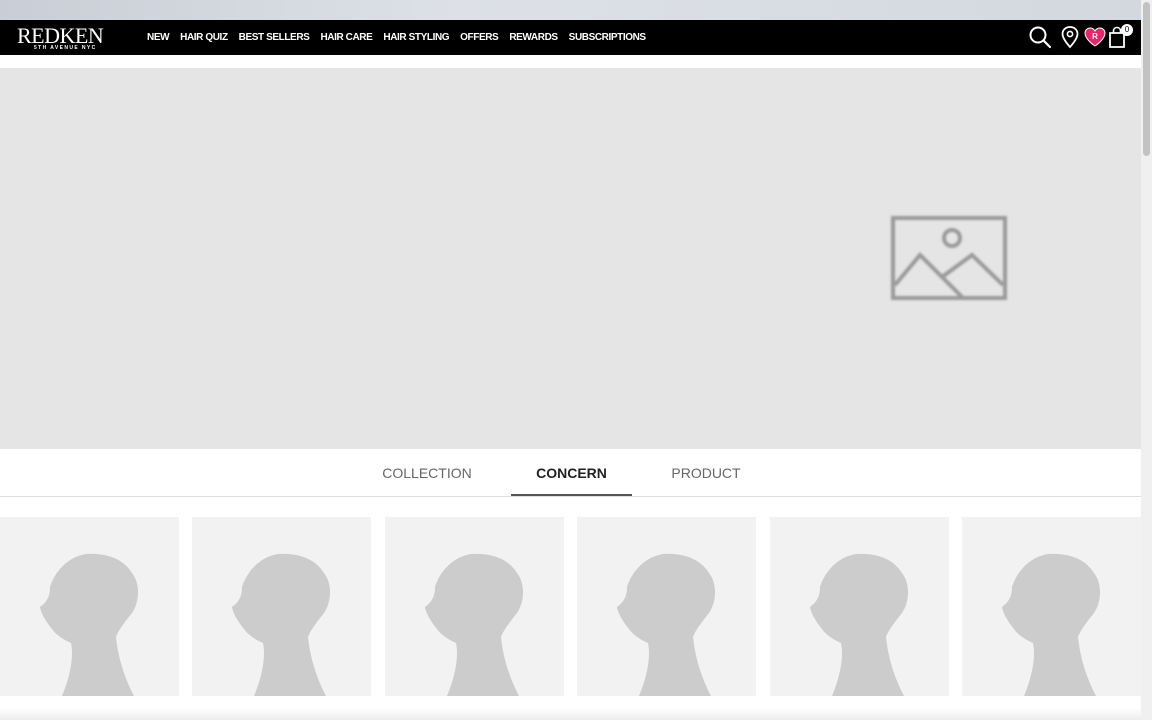 Image resolution: width=1152 pixels, height=720 pixels. I want to click on category-tabs: COLLECTION CONCERN PRODUCT, so click(570, 473).